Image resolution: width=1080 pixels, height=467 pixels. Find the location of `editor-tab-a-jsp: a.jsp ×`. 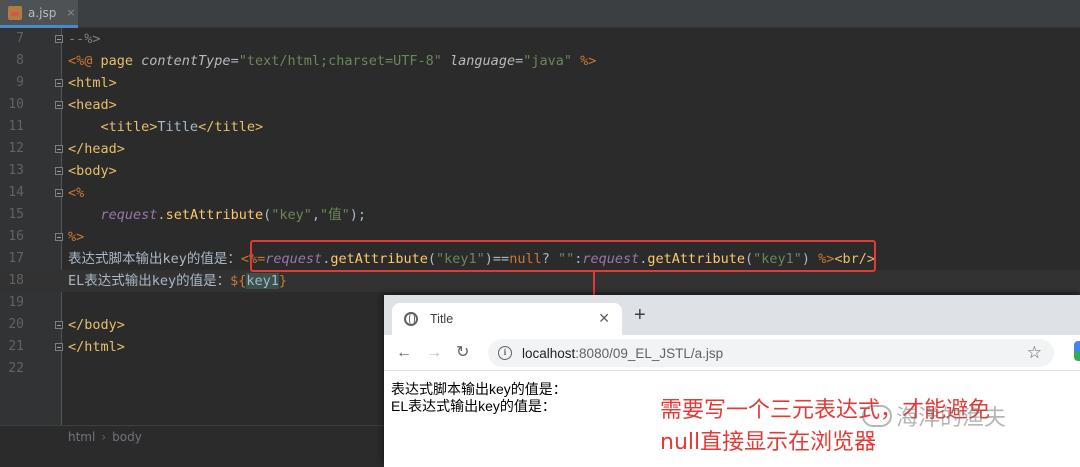

editor-tab-a-jsp: a.jsp × is located at coordinates (39, 14).